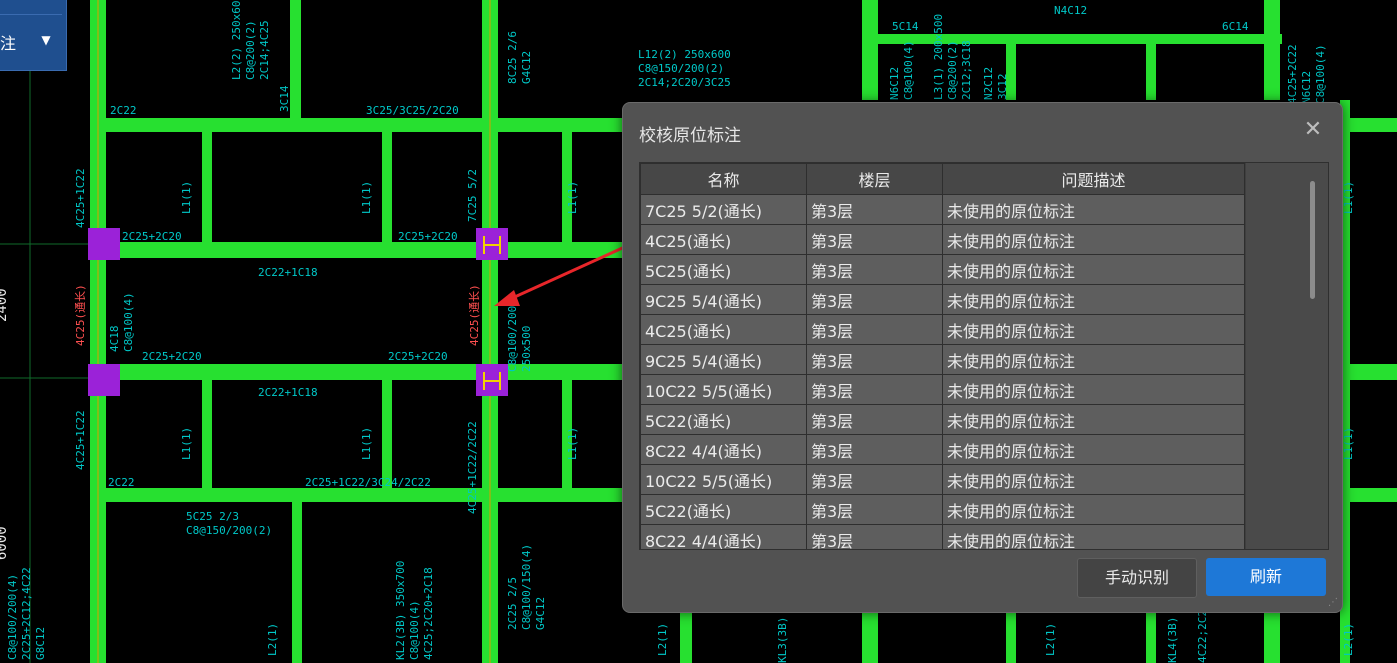 The height and width of the screenshot is (663, 1397). Describe the element at coordinates (121, 482) in the screenshot. I see `beam-annotation: 2C22` at that location.